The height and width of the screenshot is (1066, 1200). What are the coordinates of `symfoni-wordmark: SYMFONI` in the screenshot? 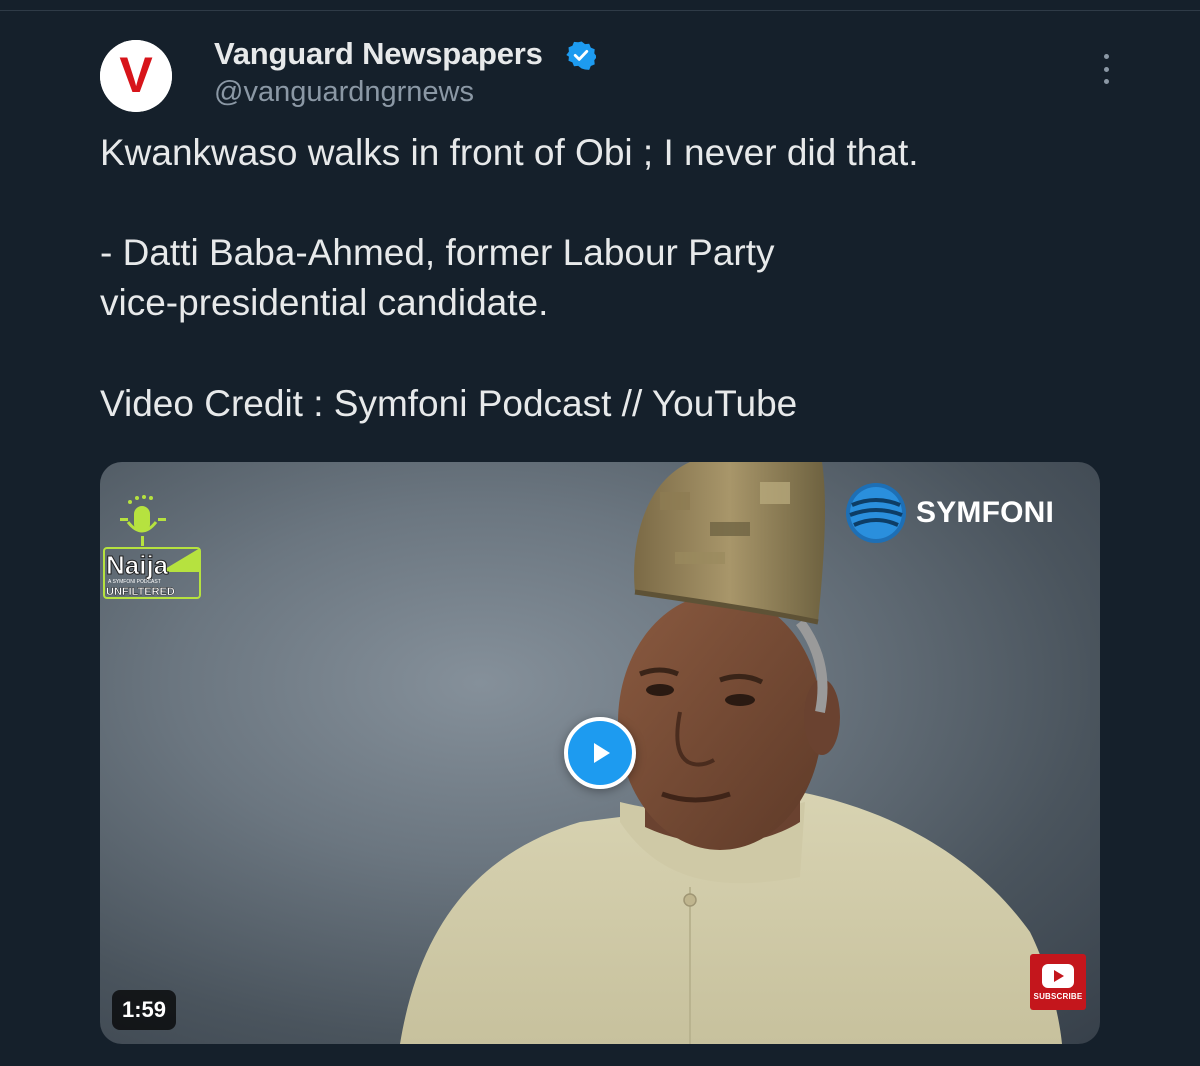 It's located at (985, 512).